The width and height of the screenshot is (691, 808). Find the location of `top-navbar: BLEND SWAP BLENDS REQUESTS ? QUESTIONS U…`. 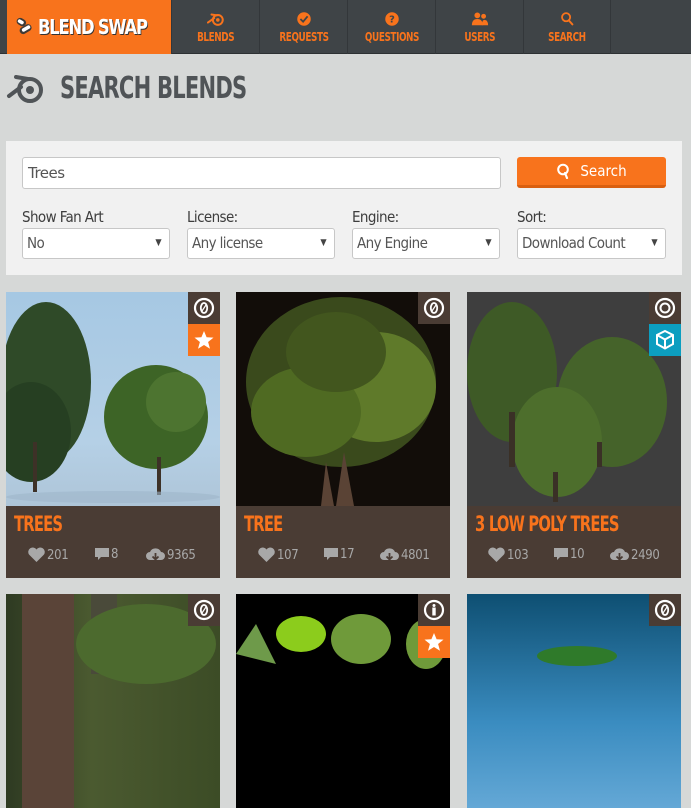

top-navbar: BLEND SWAP BLENDS REQUESTS ? QUESTIONS U… is located at coordinates (345, 27).